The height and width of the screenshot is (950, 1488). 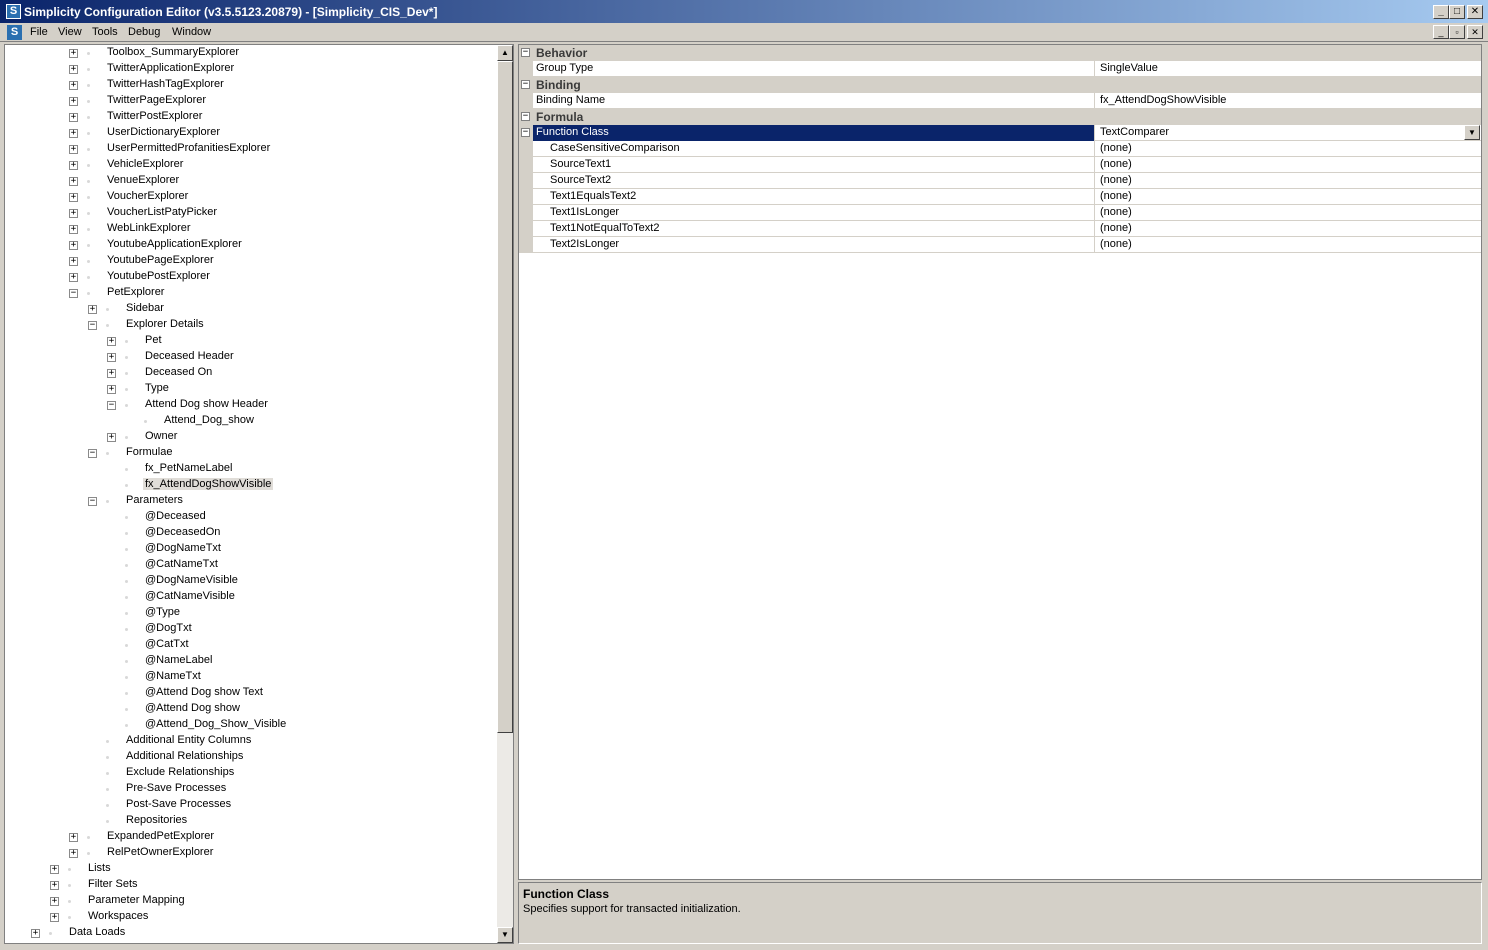 I want to click on tree-node: − Formulae, so click(x=251, y=453).